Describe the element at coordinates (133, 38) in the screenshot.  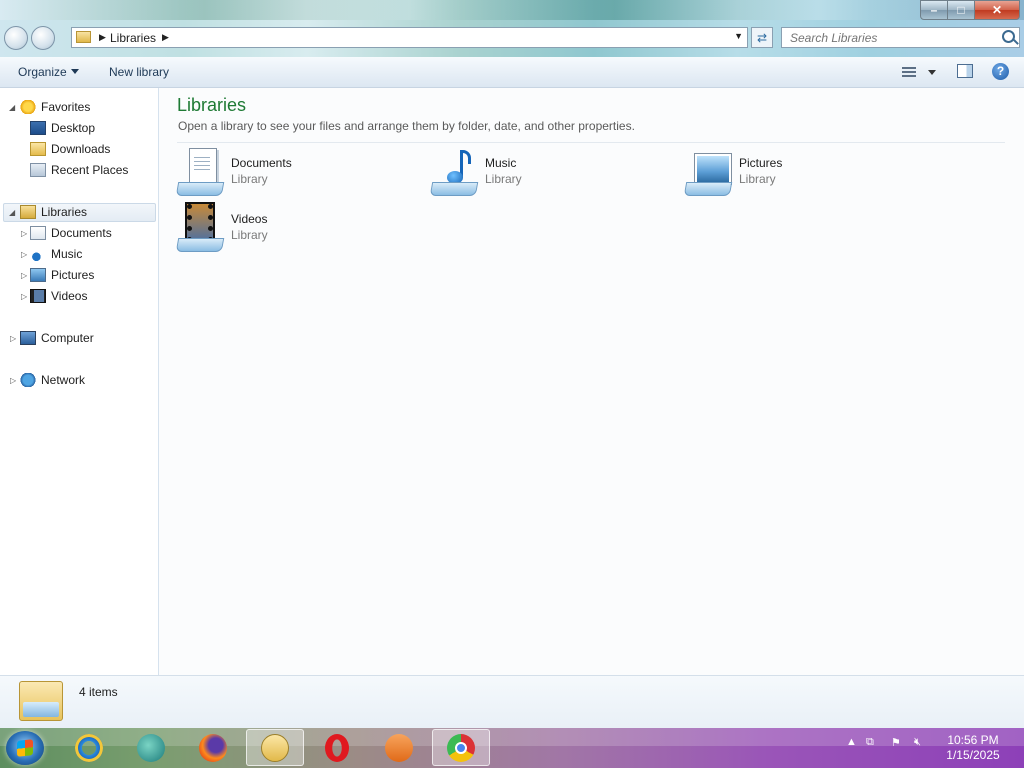
I see `breadcrumb-libraries: Libraries` at that location.